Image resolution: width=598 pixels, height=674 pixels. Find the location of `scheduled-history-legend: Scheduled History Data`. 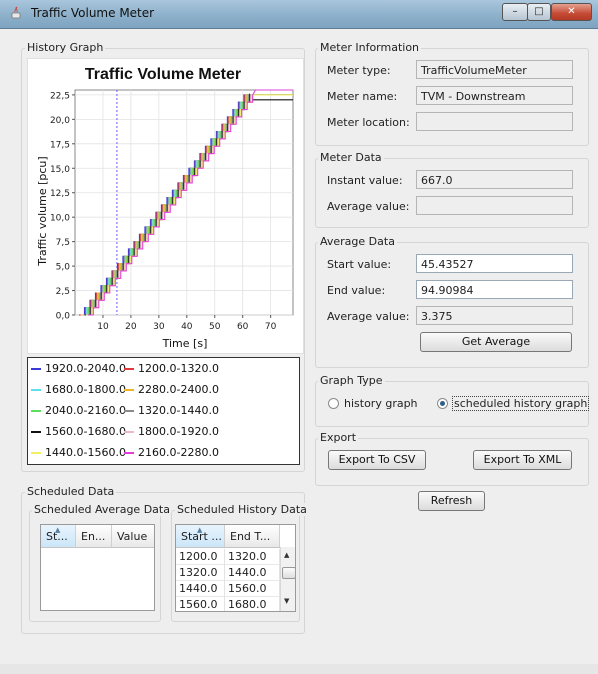

scheduled-history-legend: Scheduled History Data is located at coordinates (242, 509).